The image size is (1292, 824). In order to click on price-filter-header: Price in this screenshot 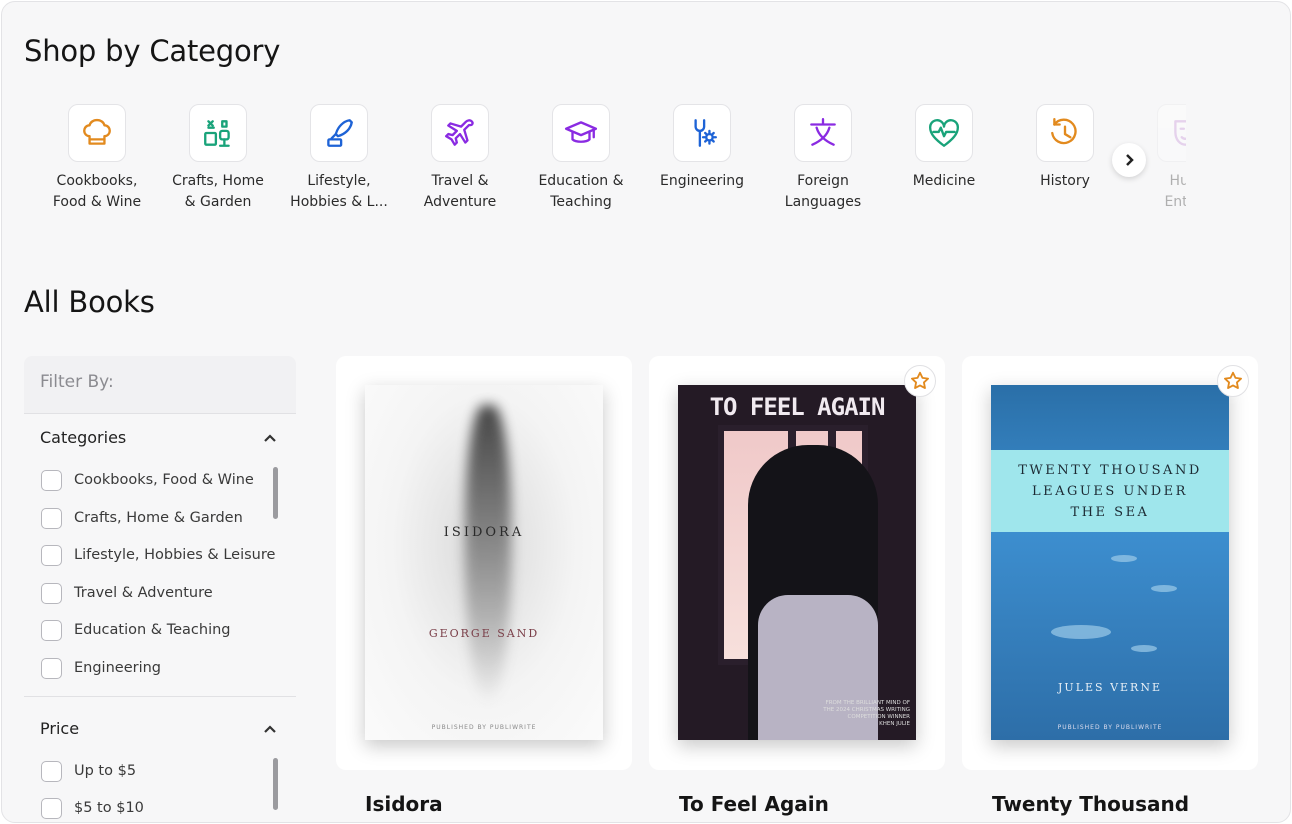, I will do `click(160, 729)`.